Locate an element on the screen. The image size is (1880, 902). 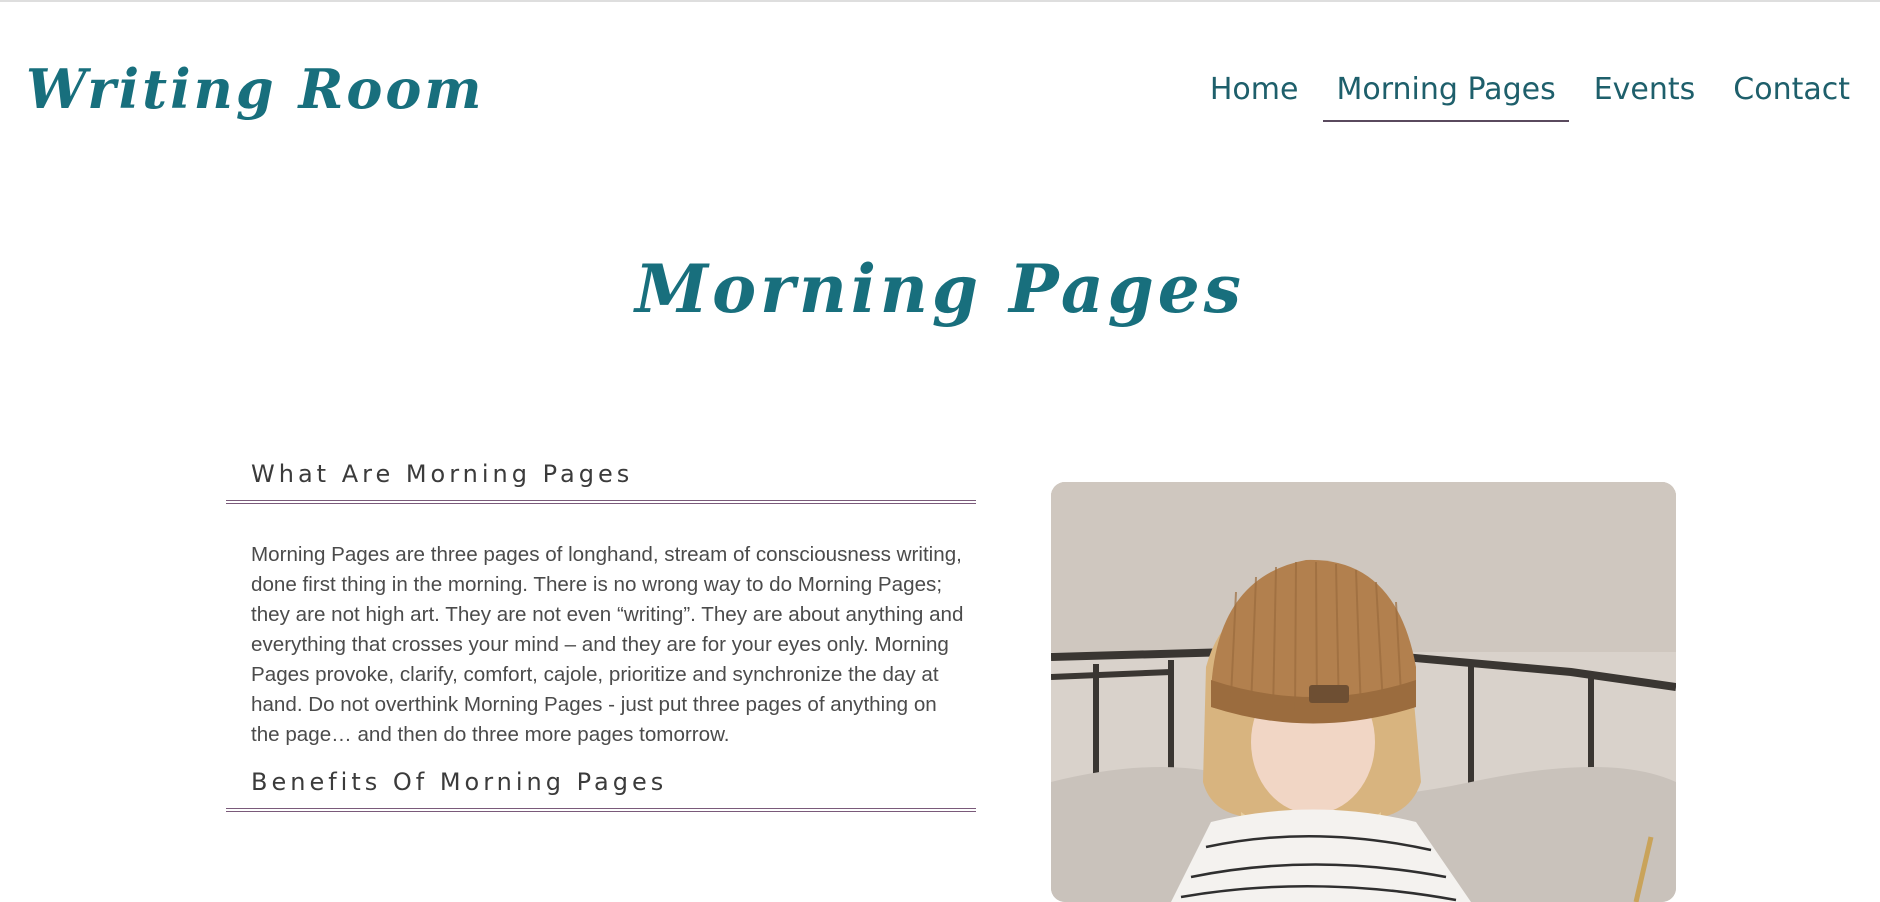
nav-morning-pages: Morning Pages is located at coordinates (1446, 97).